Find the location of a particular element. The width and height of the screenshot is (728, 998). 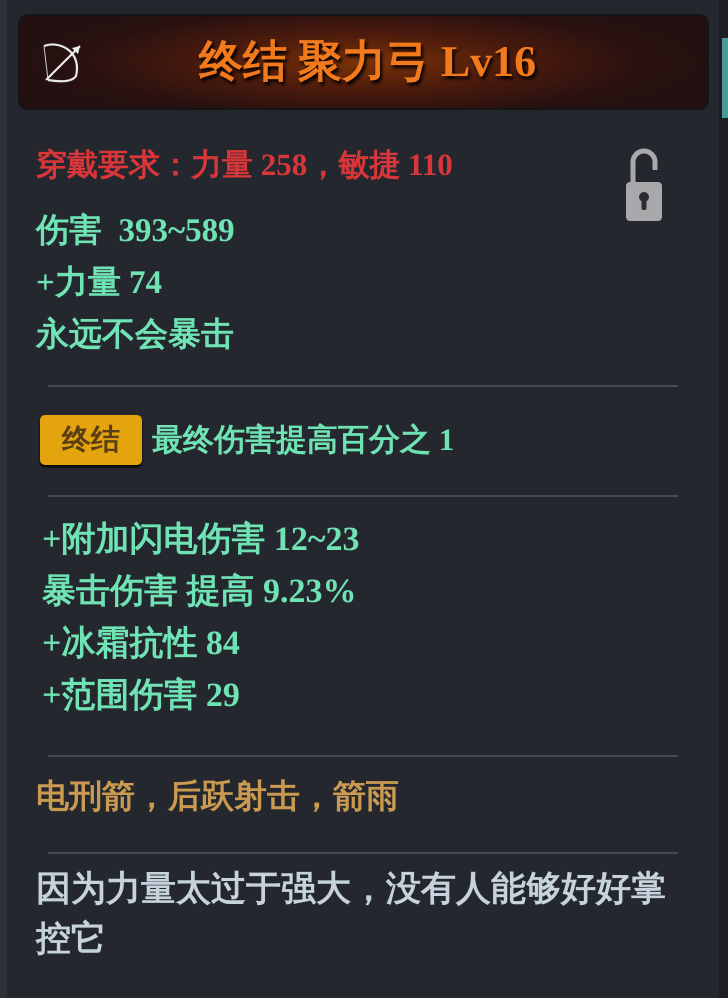

affix-text: 暴击伤害 提高 9.23% is located at coordinates (199, 592).